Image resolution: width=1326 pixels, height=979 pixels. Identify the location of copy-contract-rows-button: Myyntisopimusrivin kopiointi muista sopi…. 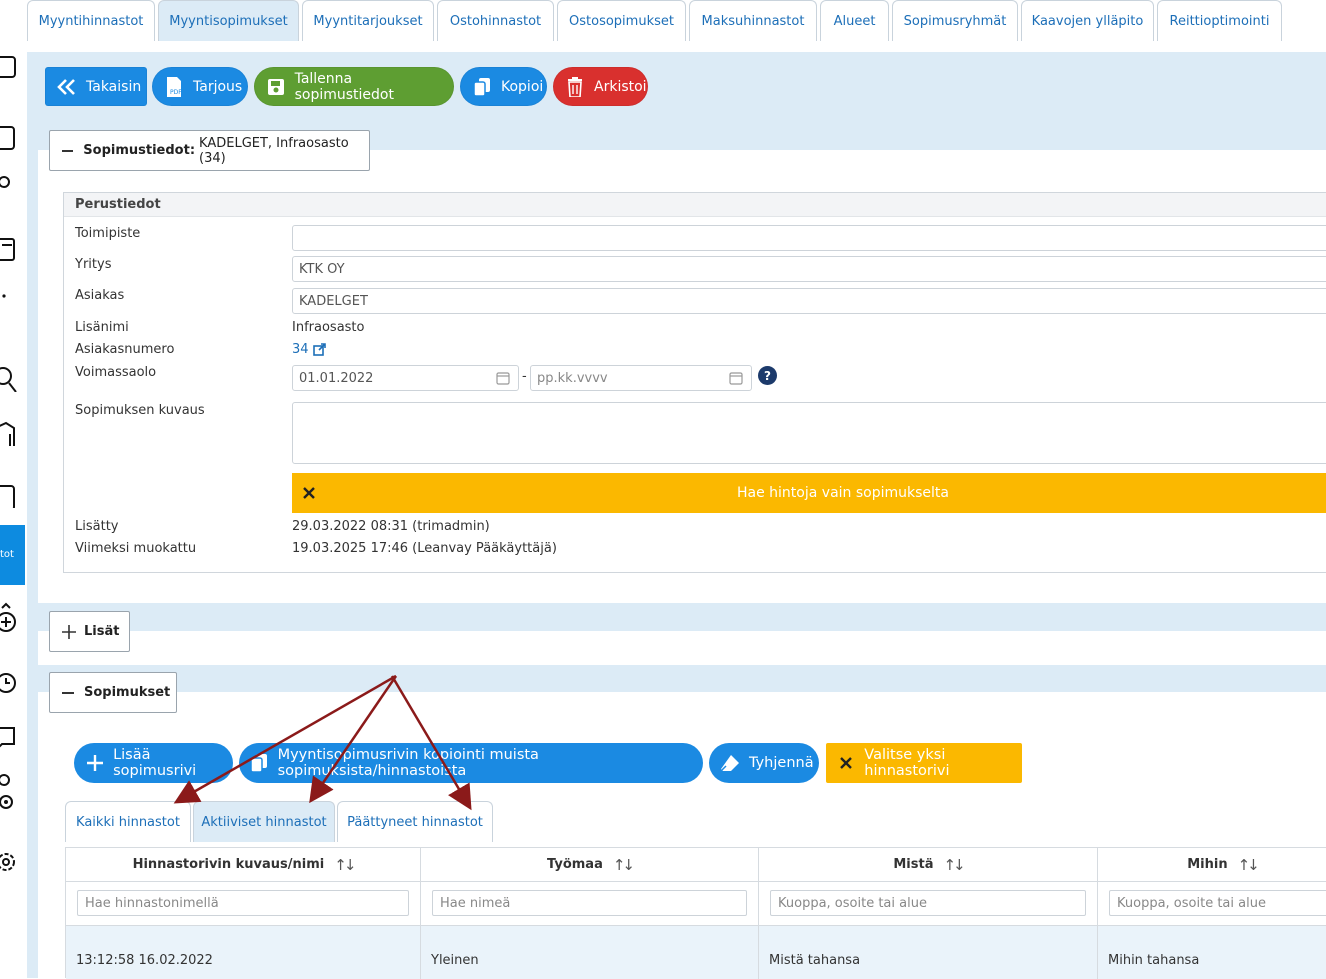
(471, 763).